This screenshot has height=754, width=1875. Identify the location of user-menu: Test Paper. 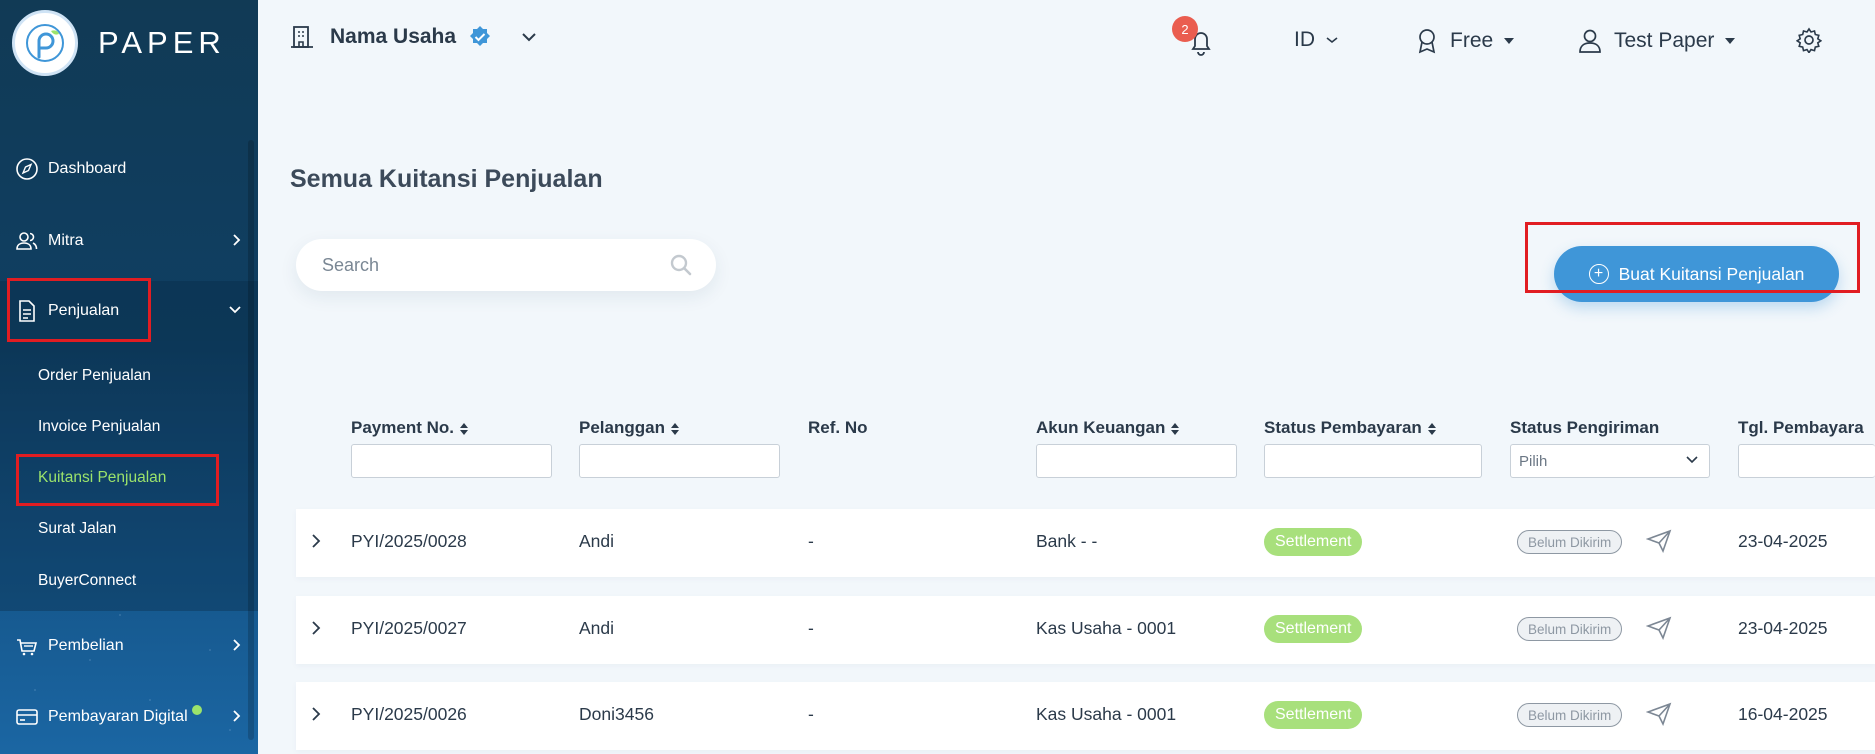
(1657, 41).